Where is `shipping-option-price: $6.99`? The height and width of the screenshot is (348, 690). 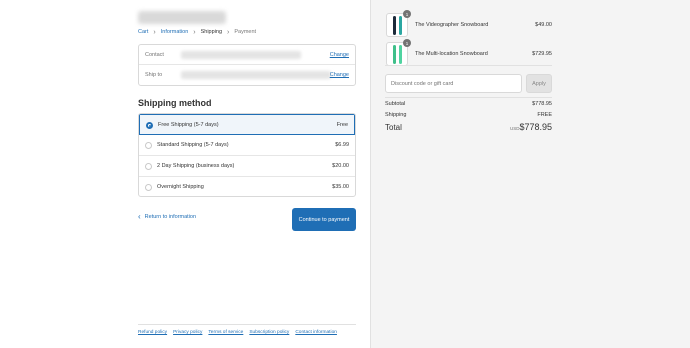 shipping-option-price: $6.99 is located at coordinates (342, 145).